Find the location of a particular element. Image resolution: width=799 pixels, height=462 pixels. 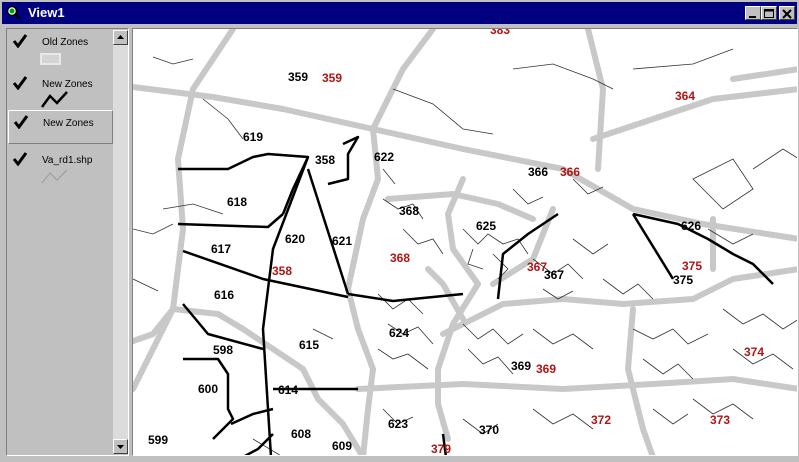

old-zone-label: 373 is located at coordinates (720, 420).